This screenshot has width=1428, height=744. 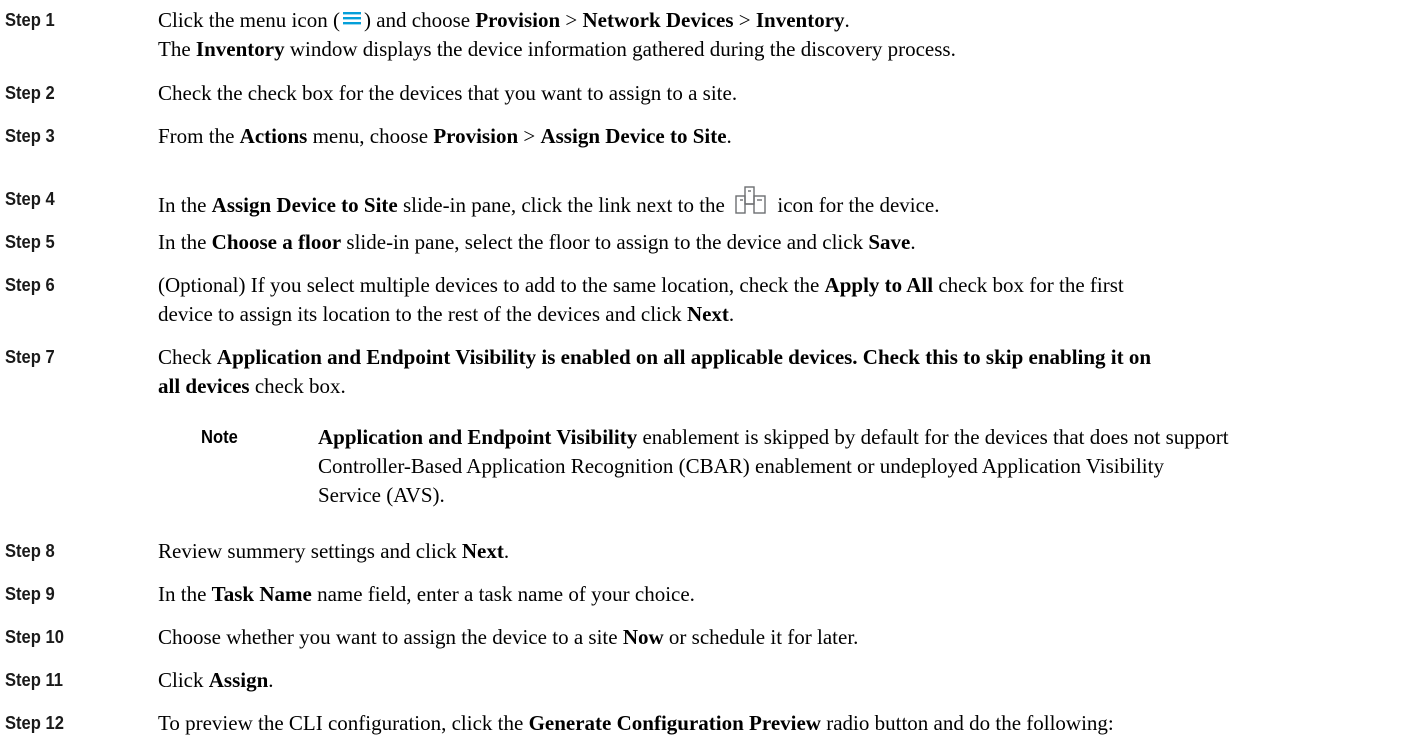 What do you see at coordinates (478, 437) in the screenshot?
I see `feature-name: Application and Endpoint Visibility` at bounding box center [478, 437].